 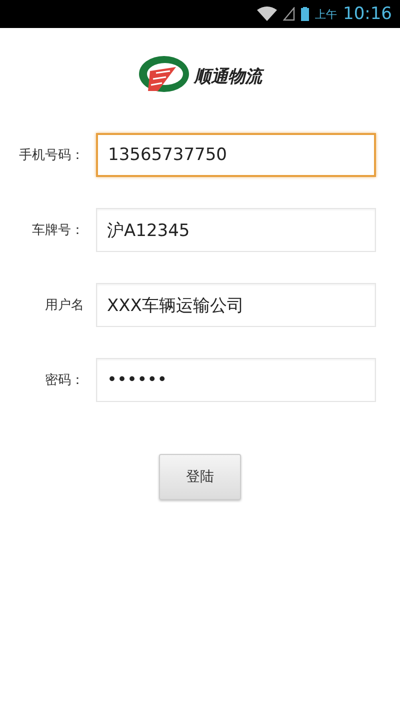 I want to click on signal-icon, so click(x=289, y=14).